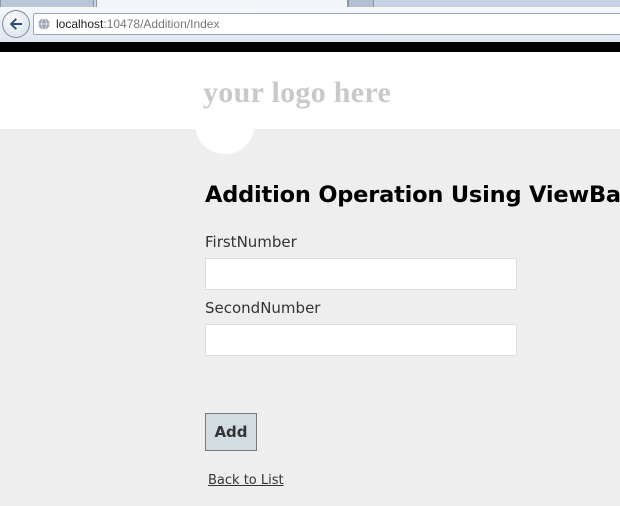 The image size is (620, 506). I want to click on second-number-label: SecondNumber, so click(263, 308).